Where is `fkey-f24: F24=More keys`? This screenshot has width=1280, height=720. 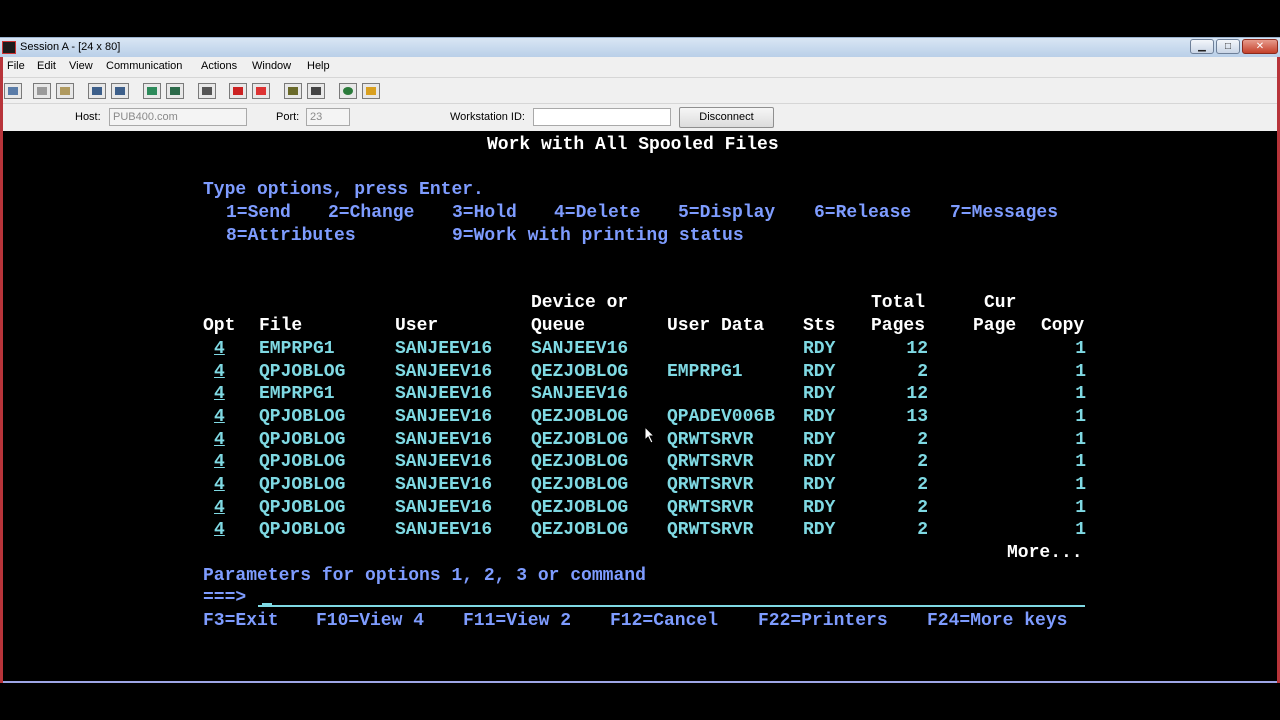 fkey-f24: F24=More keys is located at coordinates (997, 621).